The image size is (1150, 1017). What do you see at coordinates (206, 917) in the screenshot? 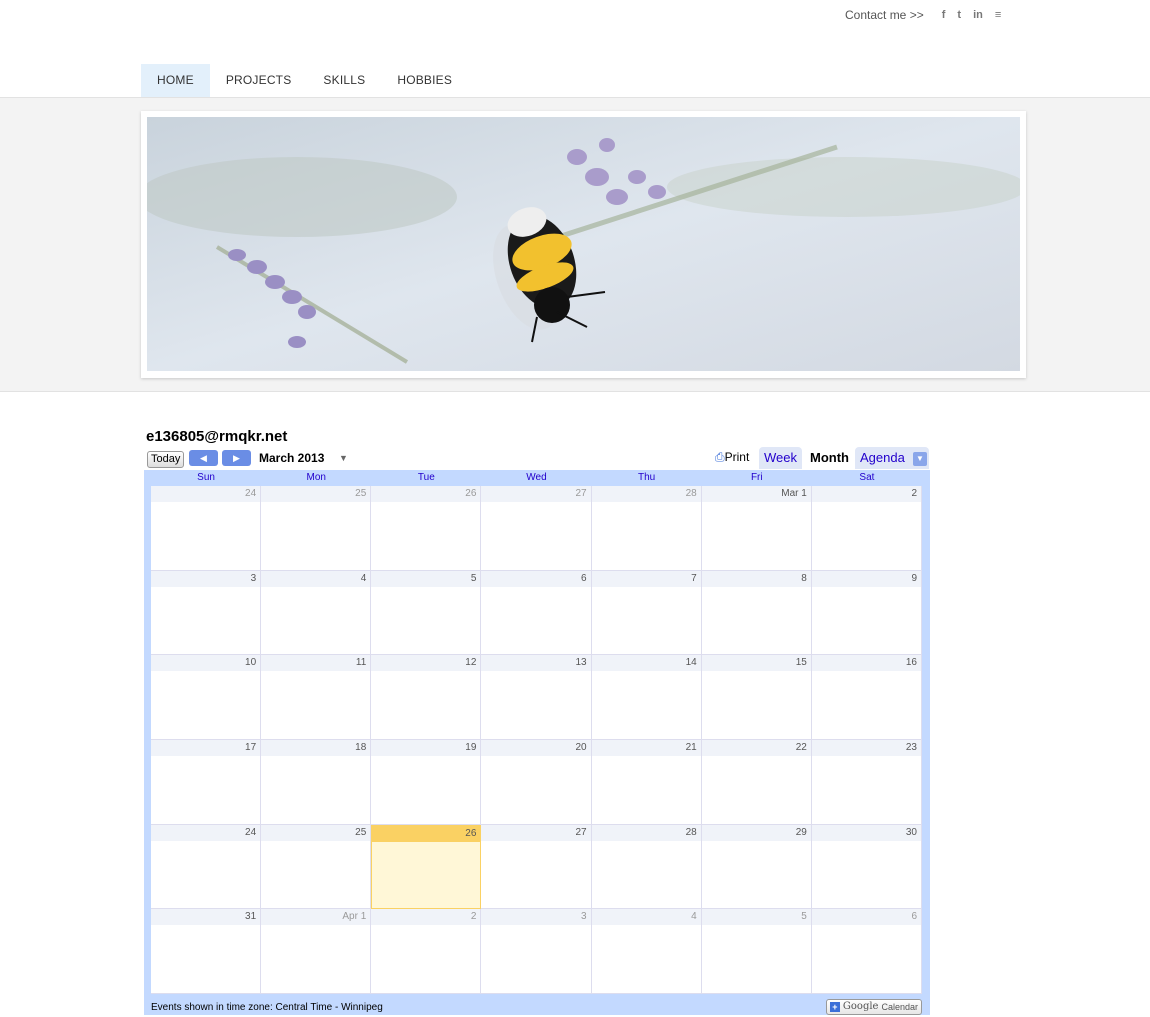
I see `day-number: 31` at bounding box center [206, 917].